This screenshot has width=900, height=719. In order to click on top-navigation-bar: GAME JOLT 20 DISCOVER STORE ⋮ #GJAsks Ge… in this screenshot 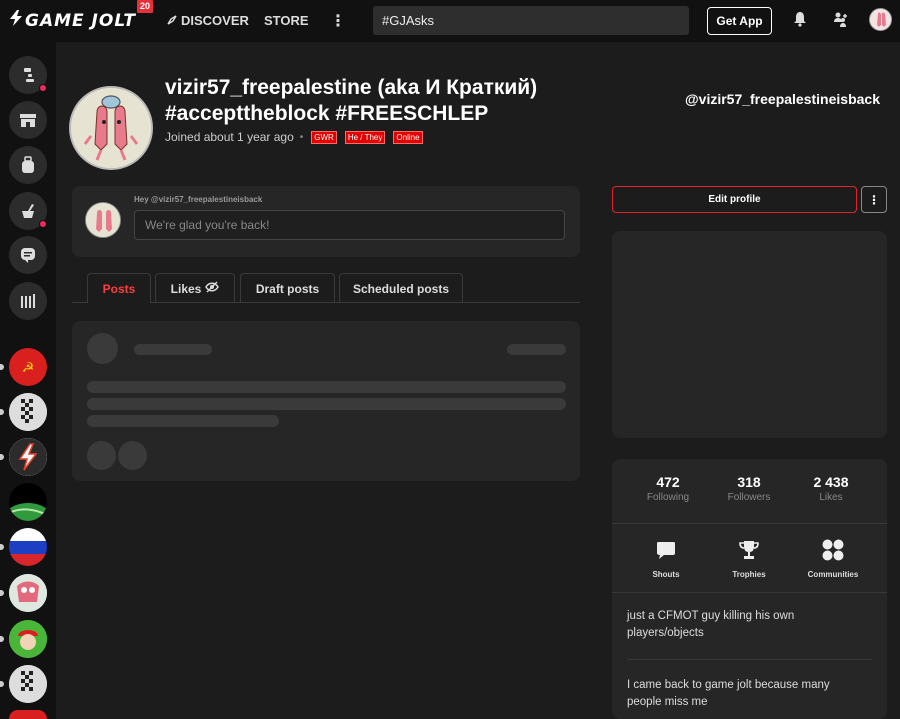, I will do `click(450, 21)`.